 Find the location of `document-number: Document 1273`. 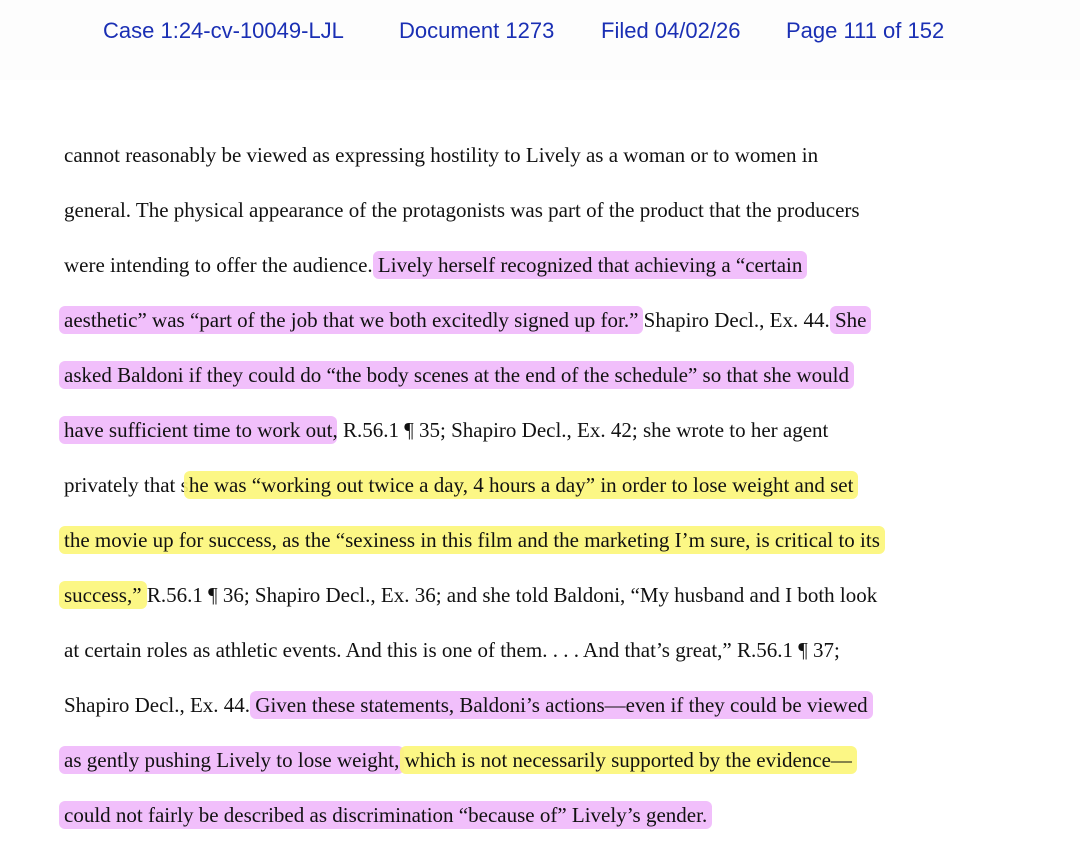

document-number: Document 1273 is located at coordinates (477, 30).